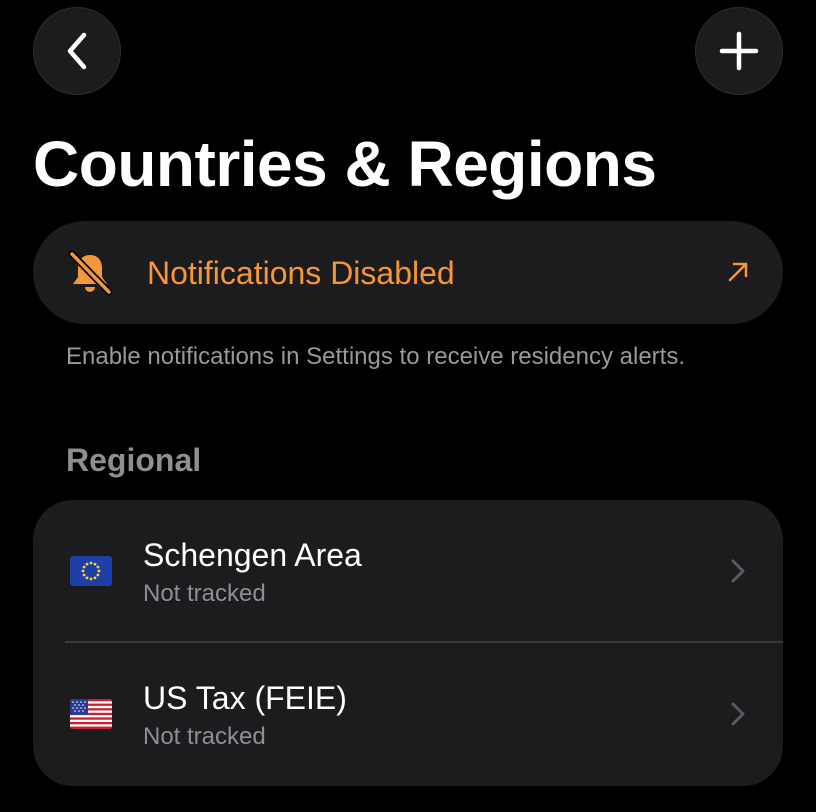 The width and height of the screenshot is (816, 812). Describe the element at coordinates (91, 714) in the screenshot. I see `us-flag-icon` at that location.